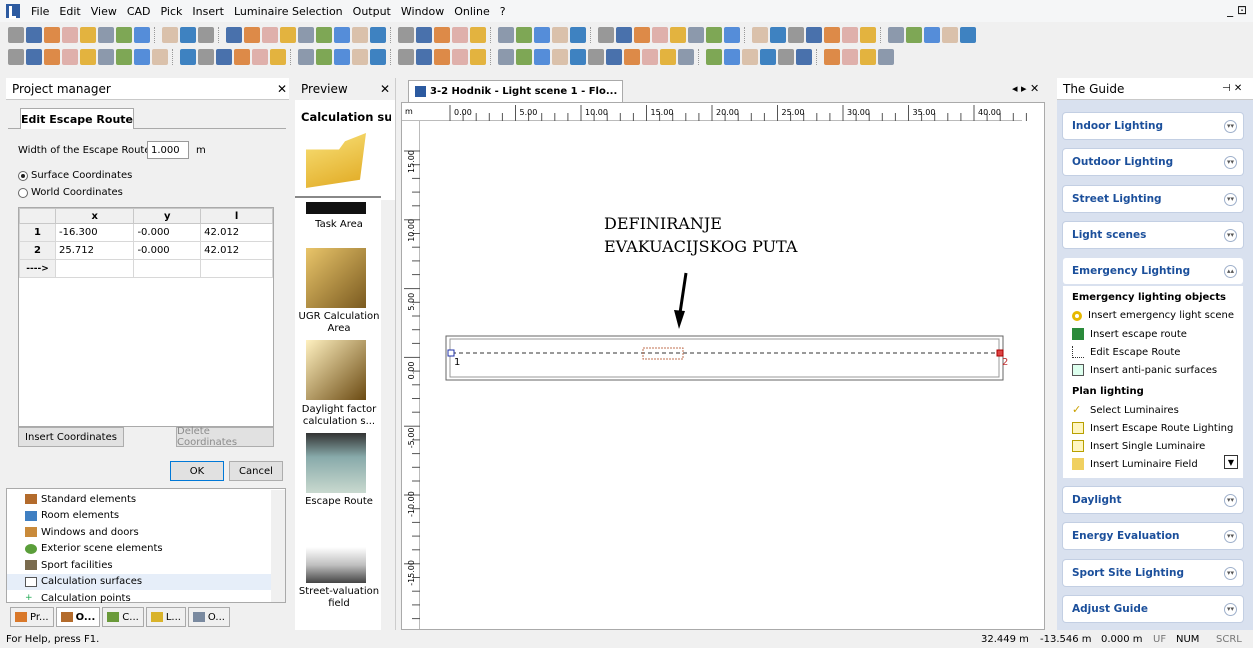 This screenshot has height=648, width=1253. What do you see at coordinates (1138, 446) in the screenshot?
I see `guide-link-single-luminaire: Insert Single Luminaire` at bounding box center [1138, 446].